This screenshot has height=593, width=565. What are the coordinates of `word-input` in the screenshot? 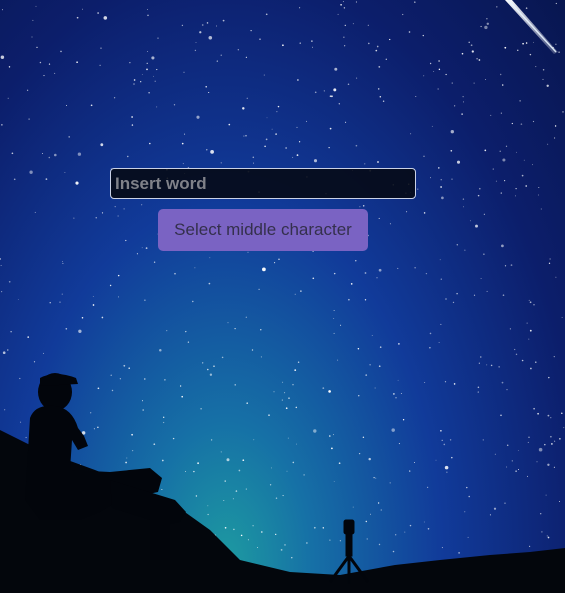 It's located at (263, 183).